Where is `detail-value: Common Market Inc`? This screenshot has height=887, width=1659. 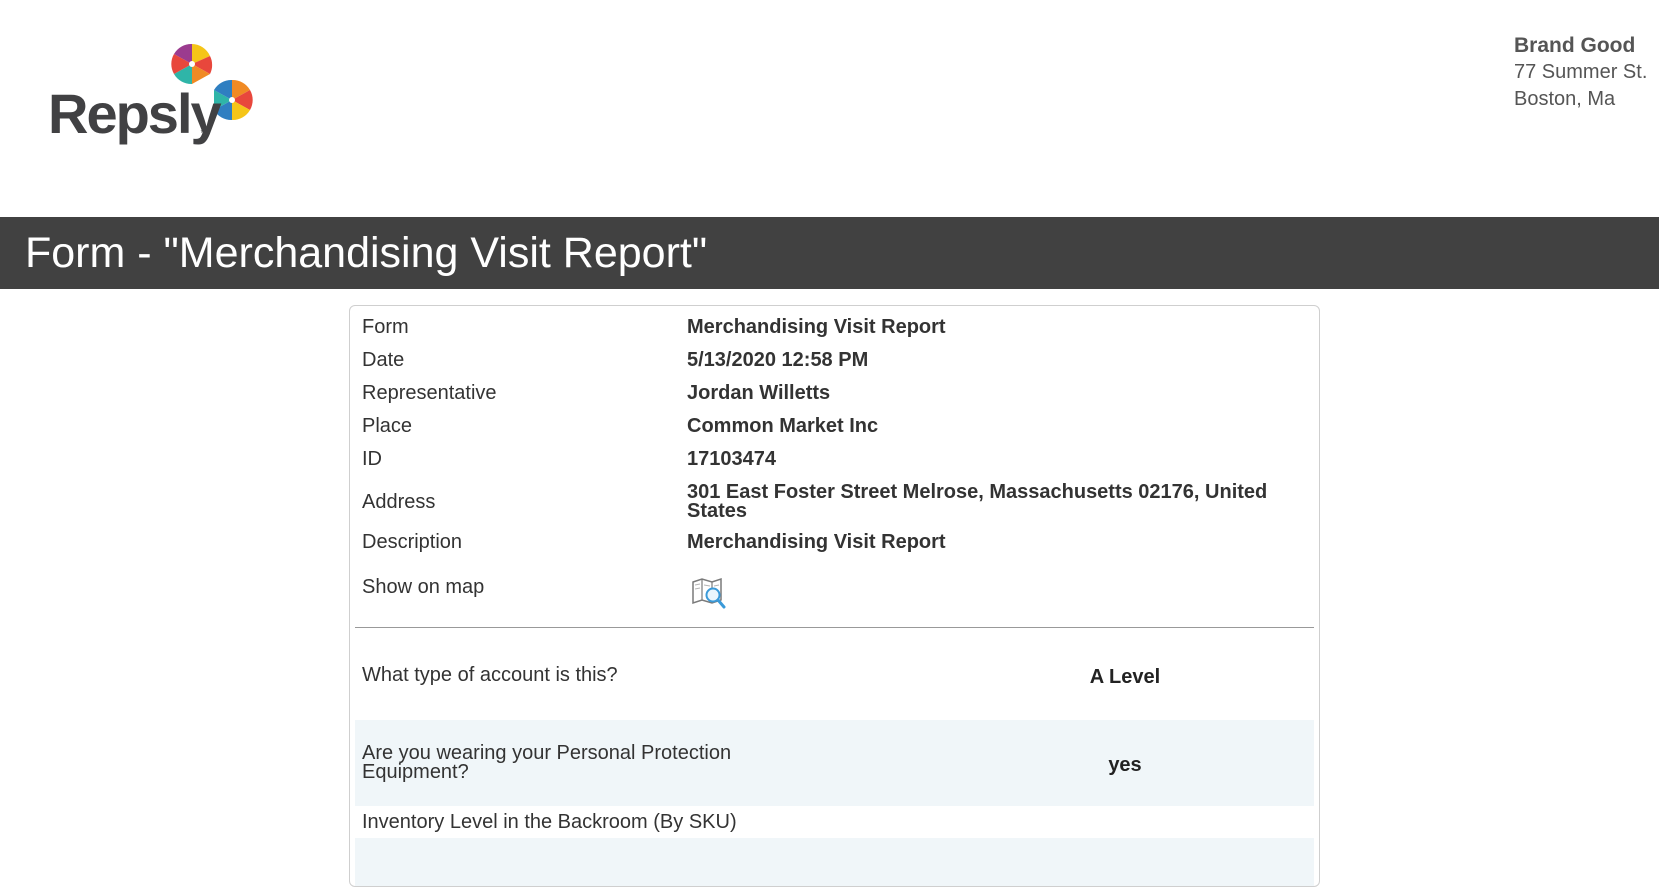
detail-value: Common Market Inc is located at coordinates (783, 426).